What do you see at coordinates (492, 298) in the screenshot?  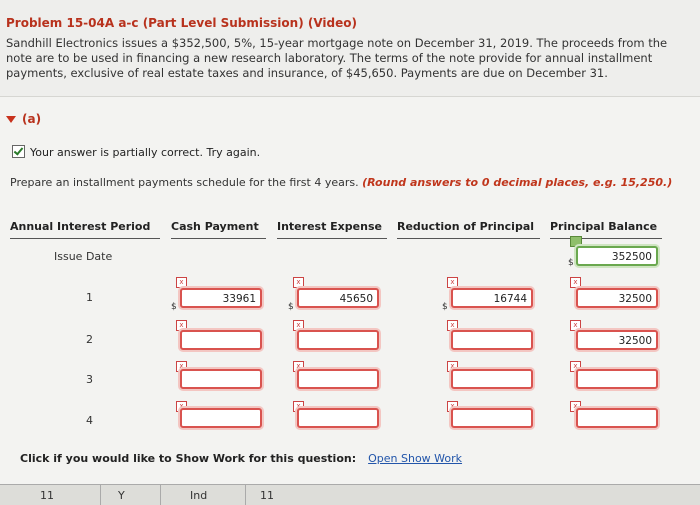 I see `reduction-principal-input: 16744` at bounding box center [492, 298].